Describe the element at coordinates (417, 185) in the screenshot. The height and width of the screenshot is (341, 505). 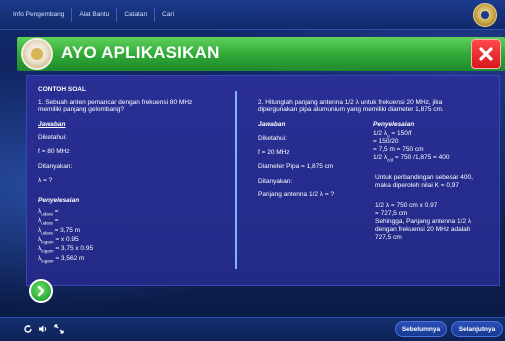
I see `comparison-line-2: maka diperoleh nilai K = 0,97` at that location.